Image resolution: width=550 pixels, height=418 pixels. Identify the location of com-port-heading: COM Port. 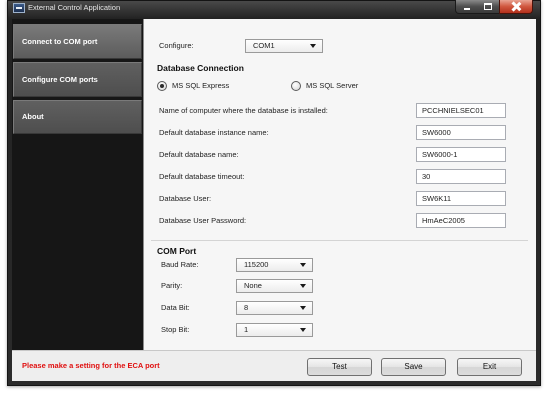
(177, 251).